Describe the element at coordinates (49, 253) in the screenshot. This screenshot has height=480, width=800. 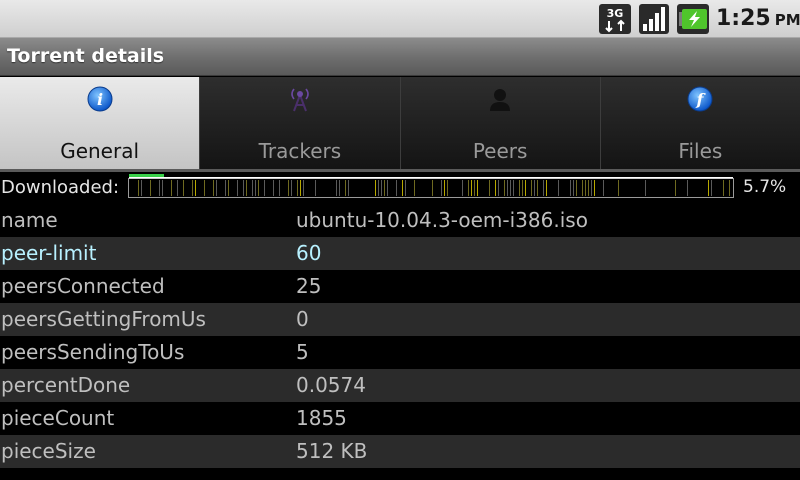
I see `property-key: peer-limit` at that location.